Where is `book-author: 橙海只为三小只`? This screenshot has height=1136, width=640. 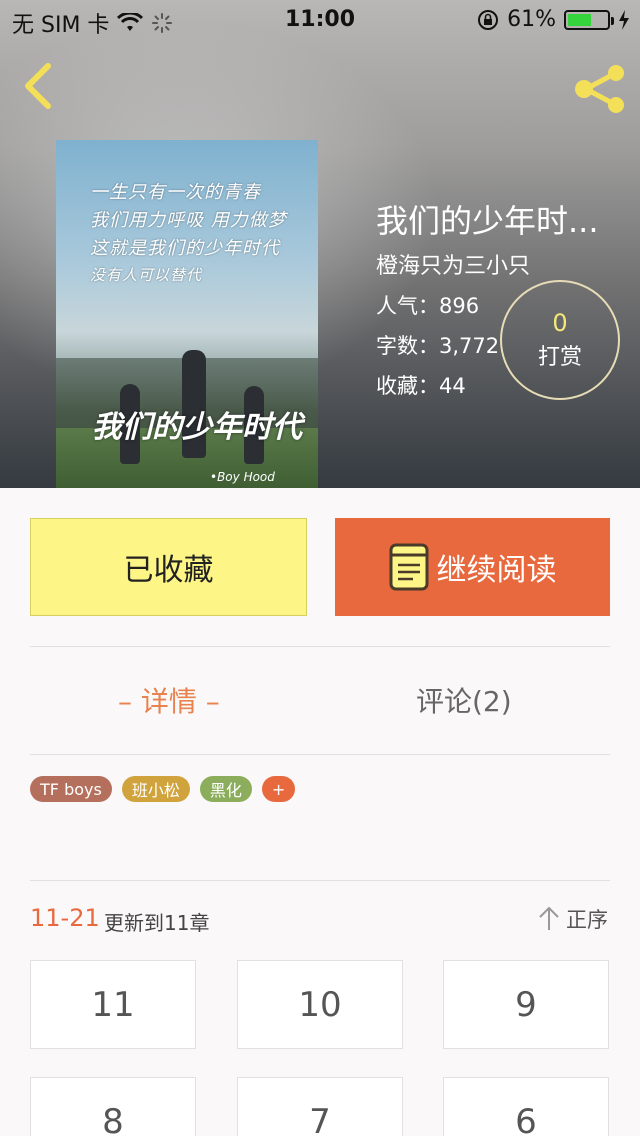 book-author: 橙海只为三小只 is located at coordinates (487, 264).